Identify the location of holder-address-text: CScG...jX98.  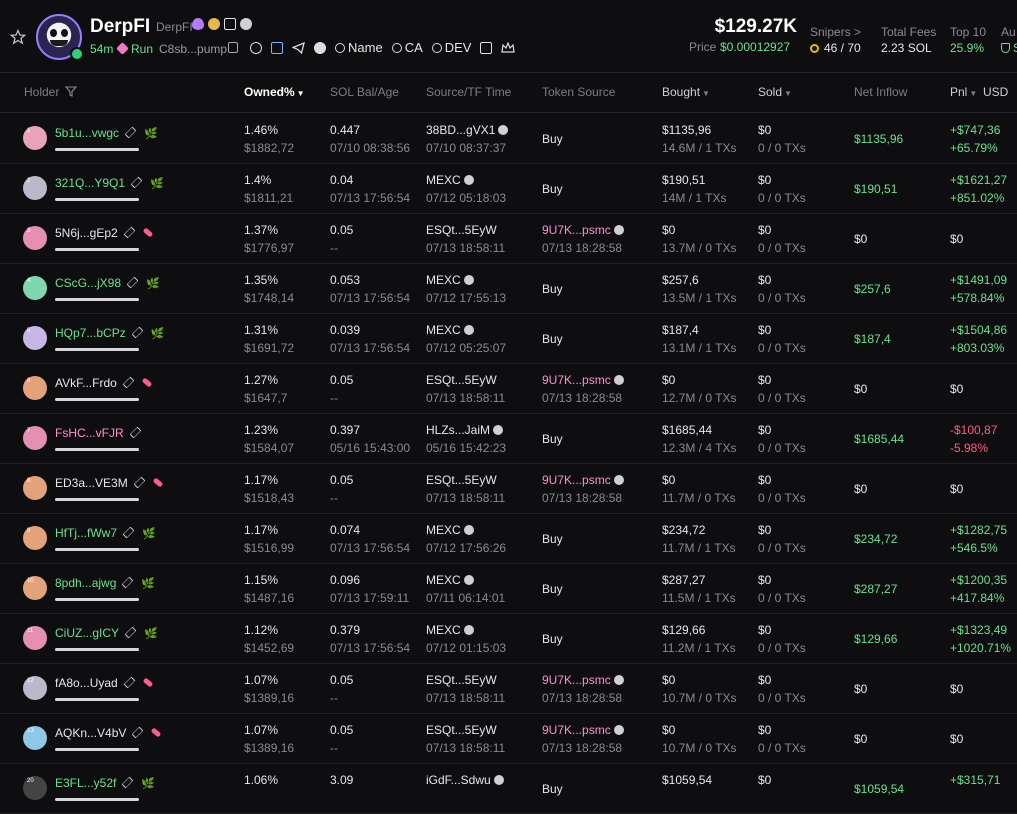
(88, 283).